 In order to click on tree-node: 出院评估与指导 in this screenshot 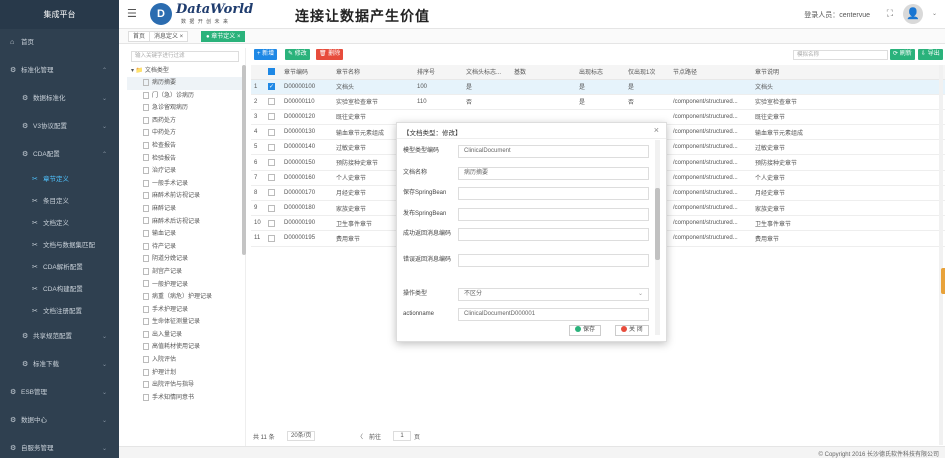, I will do `click(185, 385)`.